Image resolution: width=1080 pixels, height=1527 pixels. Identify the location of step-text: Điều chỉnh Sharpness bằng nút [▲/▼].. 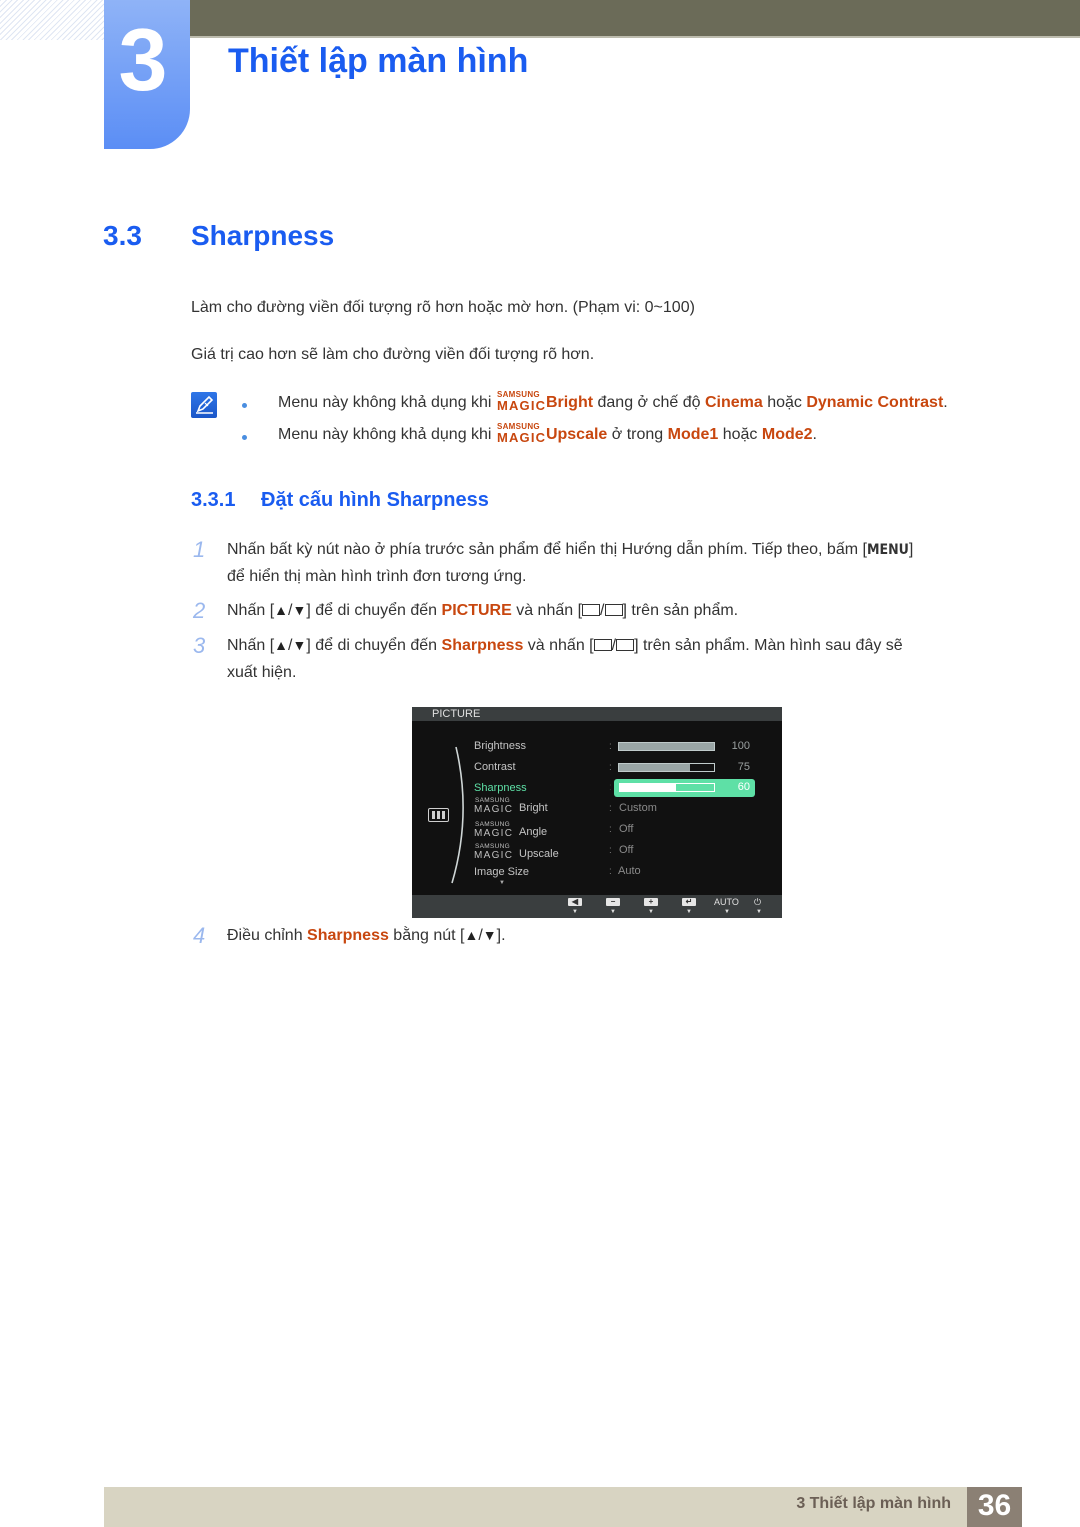
(366, 936).